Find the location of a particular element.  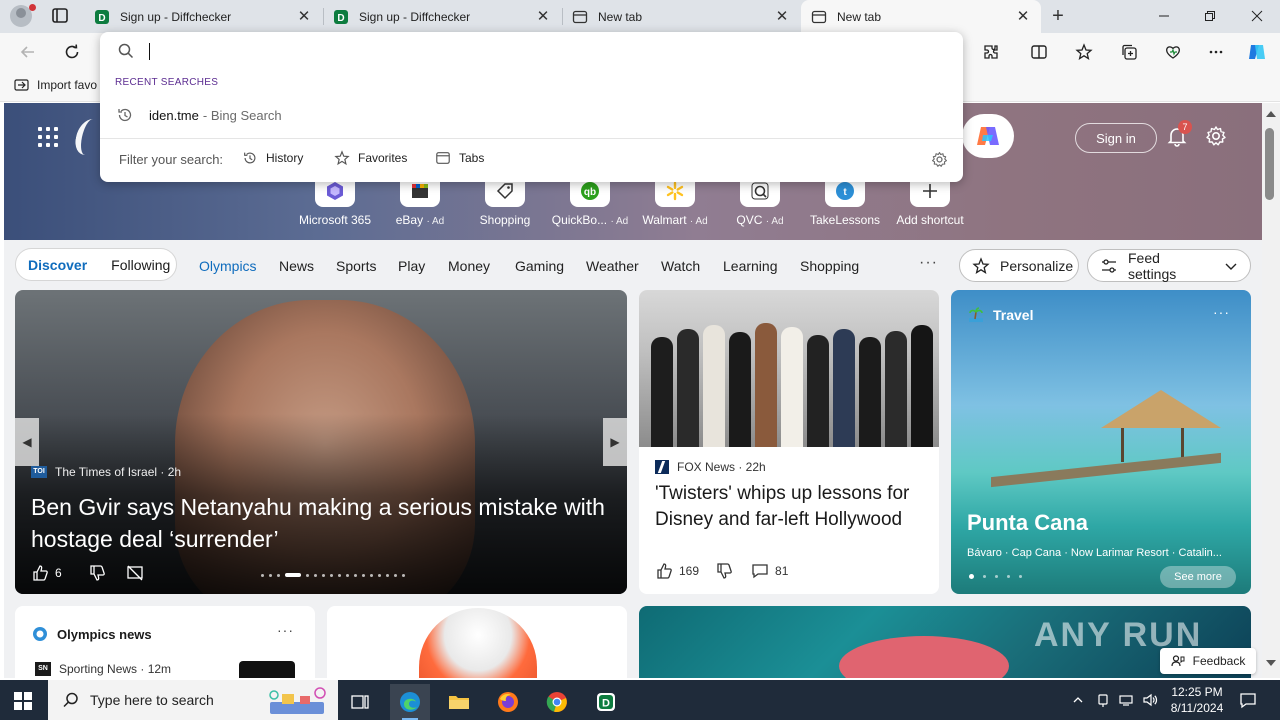

feed-settings-button: Feed settings is located at coordinates (1169, 265).